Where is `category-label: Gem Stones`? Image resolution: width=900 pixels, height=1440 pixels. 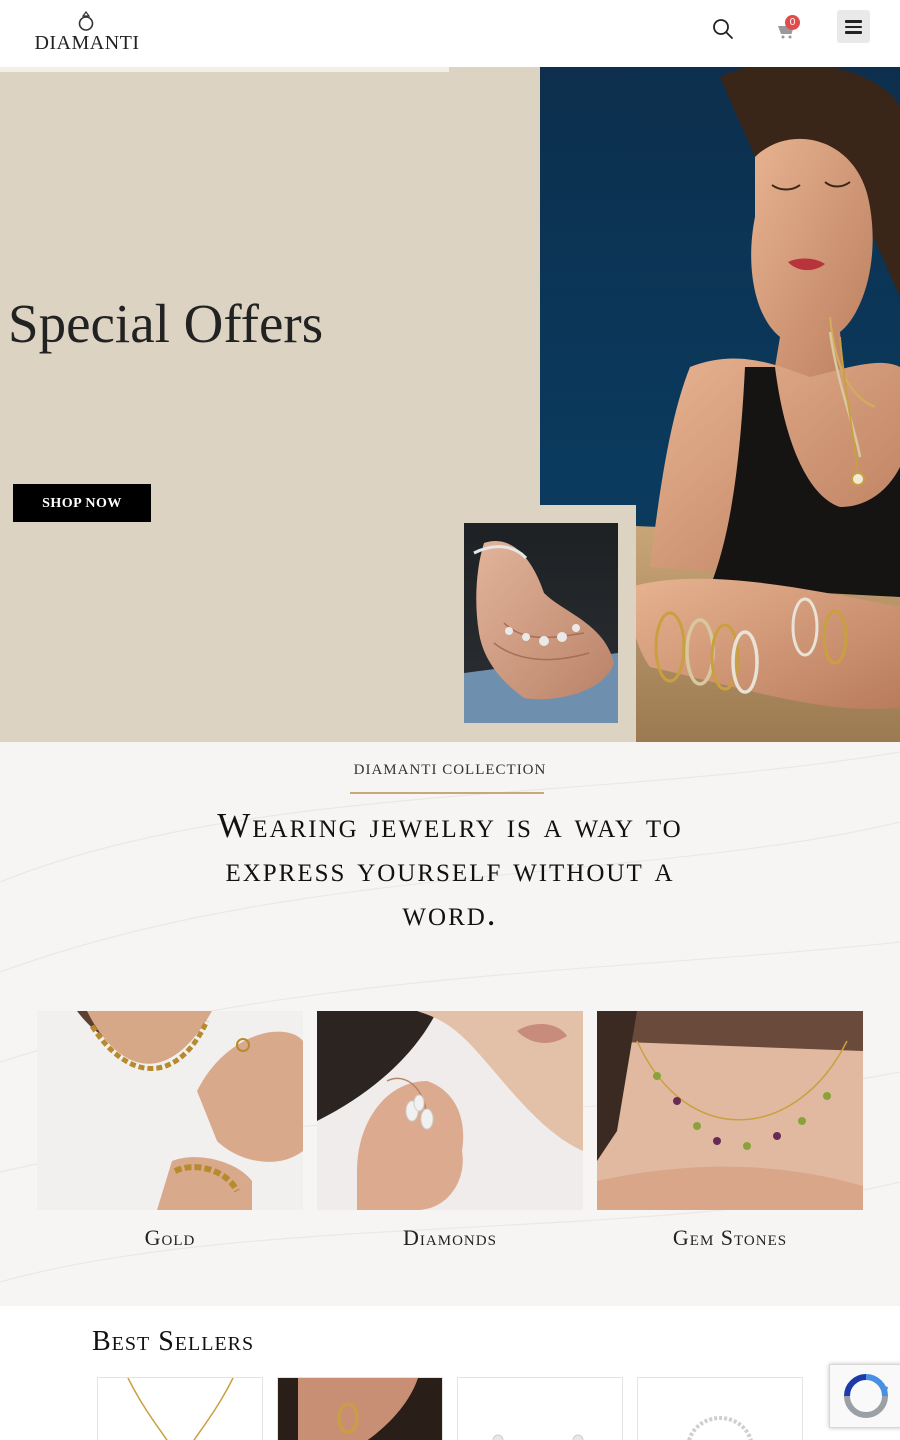
category-label: Gem Stones is located at coordinates (730, 1237).